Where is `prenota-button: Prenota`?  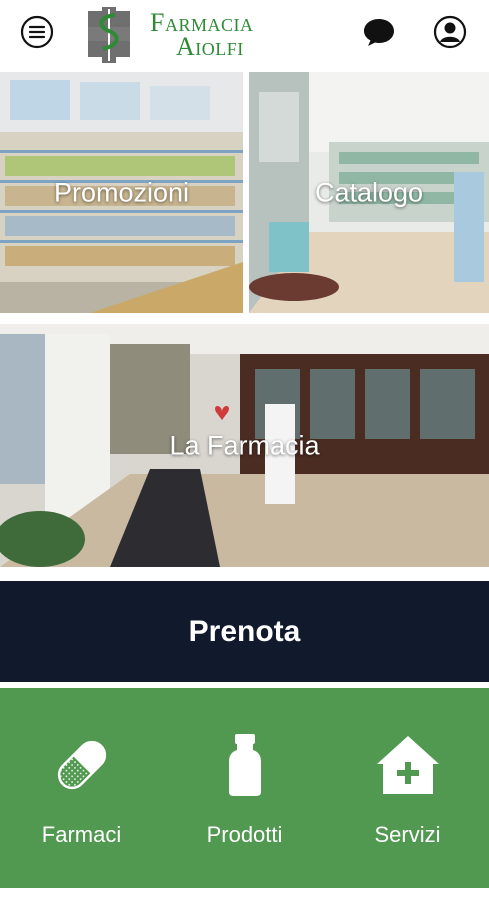
prenota-button: Prenota is located at coordinates (244, 631).